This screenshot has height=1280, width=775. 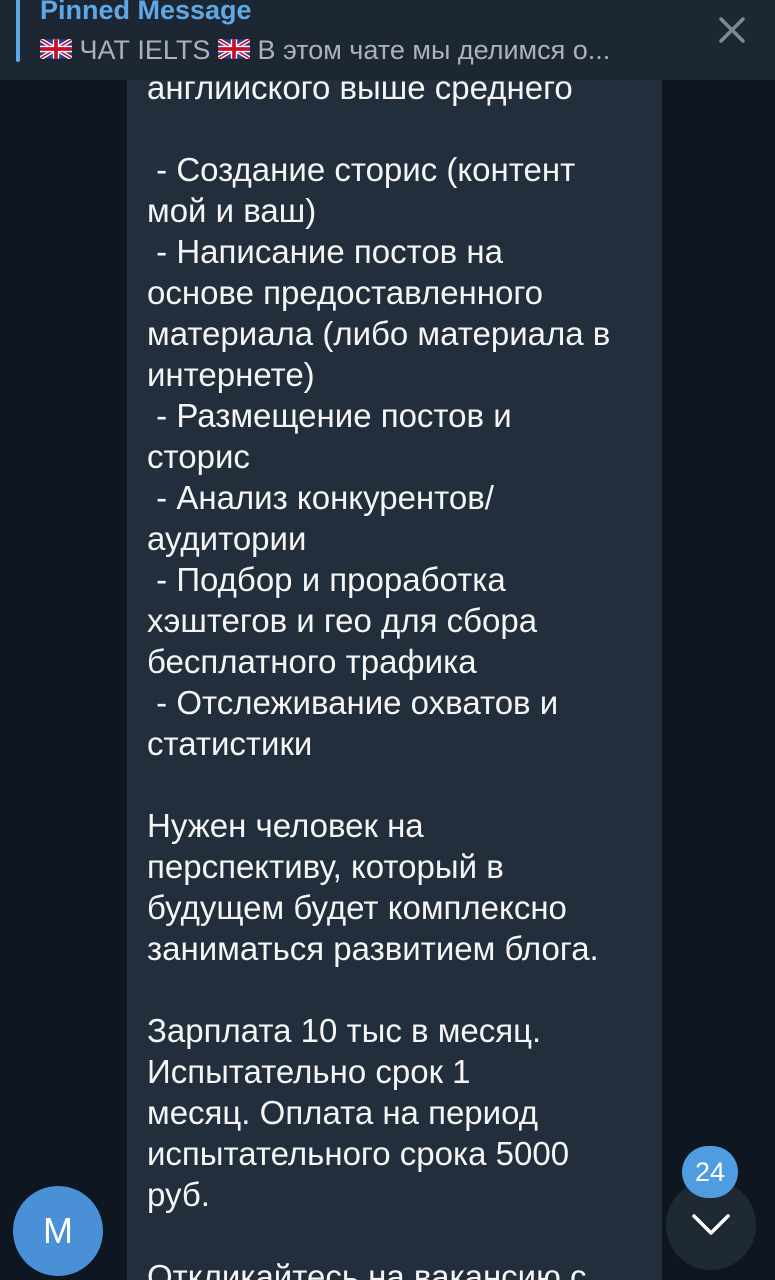 I want to click on avatar: M, so click(x=58, y=1231).